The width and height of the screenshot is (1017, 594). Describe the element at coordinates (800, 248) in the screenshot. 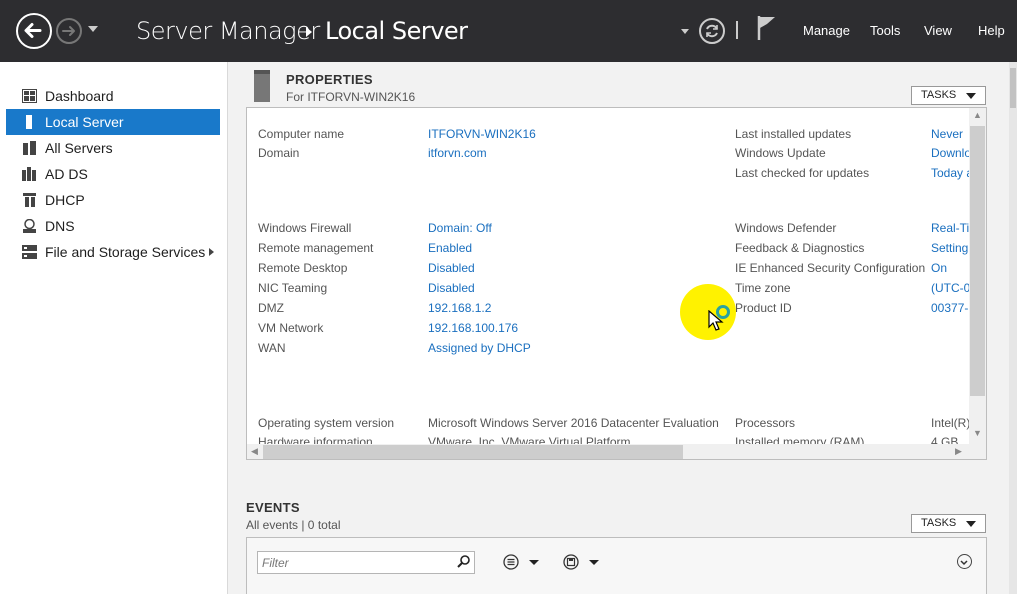

I see `property-label: Feedback & Diagnostics` at that location.